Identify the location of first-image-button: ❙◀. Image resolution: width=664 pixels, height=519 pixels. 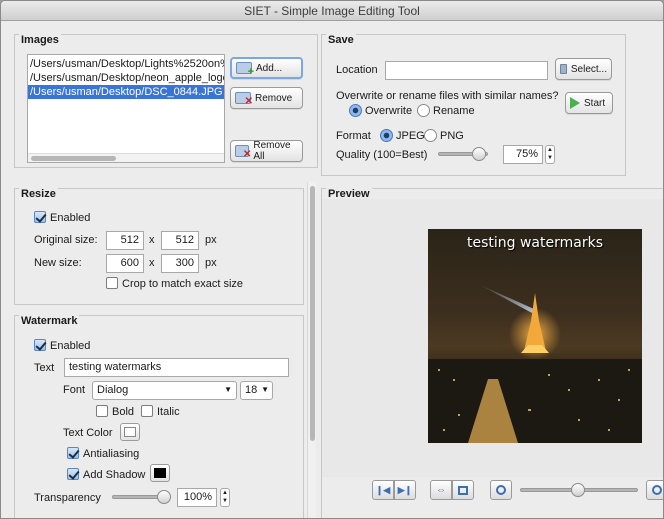
(383, 490).